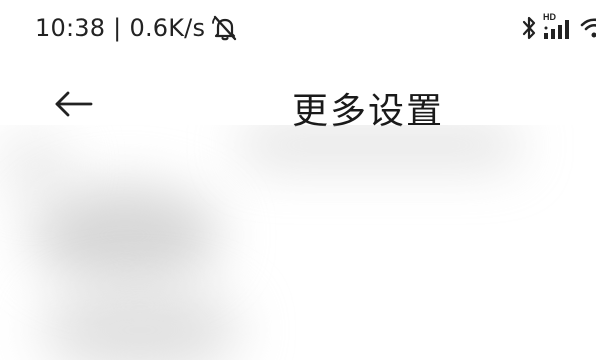  Describe the element at coordinates (588, 28) in the screenshot. I see `wifi-icon` at that location.